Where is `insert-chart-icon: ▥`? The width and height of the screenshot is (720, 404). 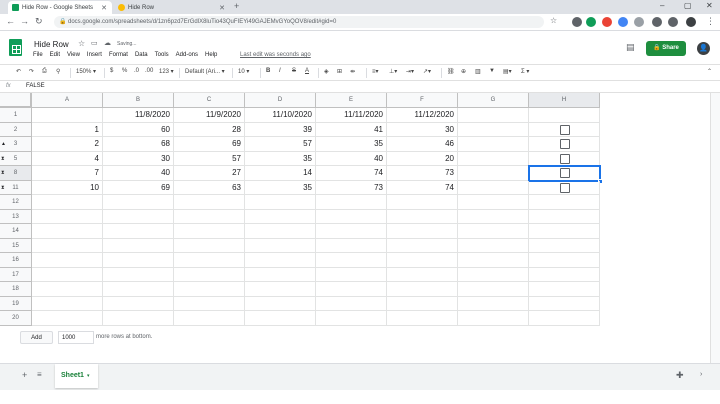
insert-chart-icon: ▥ is located at coordinates (478, 71).